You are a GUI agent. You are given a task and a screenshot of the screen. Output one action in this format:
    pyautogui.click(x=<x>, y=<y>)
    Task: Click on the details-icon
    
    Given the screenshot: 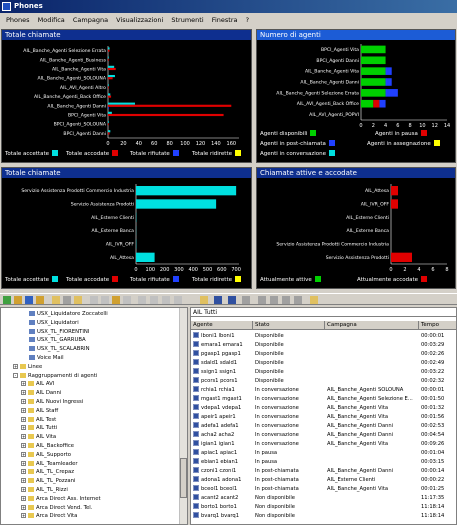 What is the action you would take?
    pyautogui.click(x=286, y=300)
    